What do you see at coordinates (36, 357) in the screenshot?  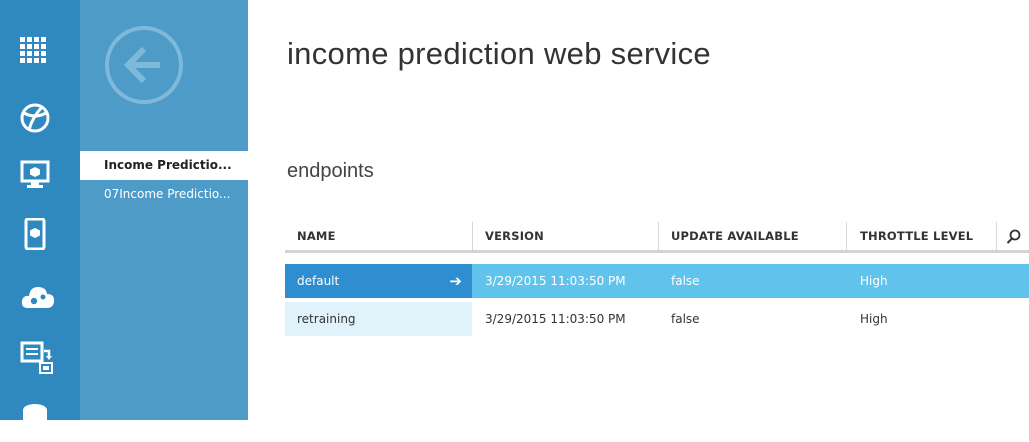 I see `batch-jobs-icon` at bounding box center [36, 357].